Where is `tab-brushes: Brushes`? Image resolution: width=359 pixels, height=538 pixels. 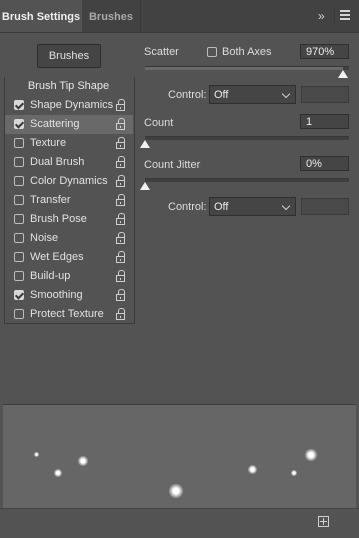 tab-brushes: Brushes is located at coordinates (111, 16).